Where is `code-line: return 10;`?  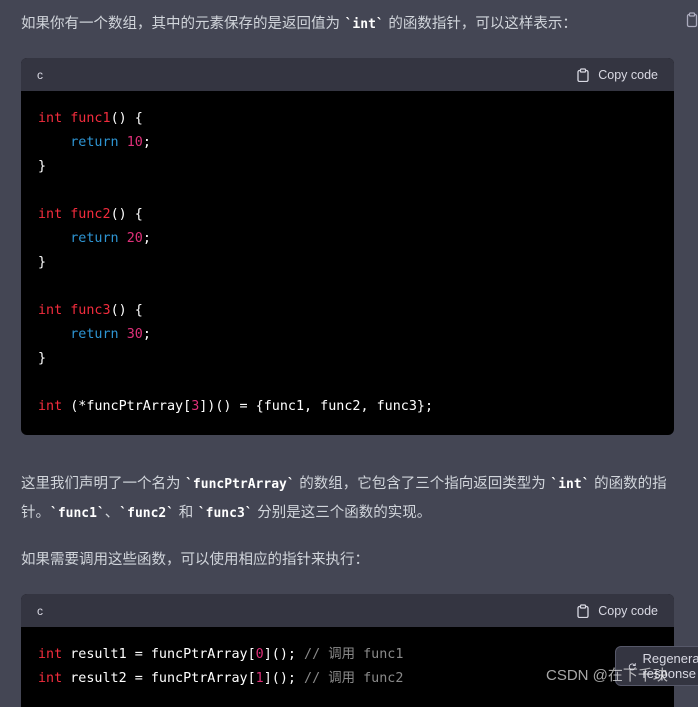 code-line: return 10; is located at coordinates (110, 142).